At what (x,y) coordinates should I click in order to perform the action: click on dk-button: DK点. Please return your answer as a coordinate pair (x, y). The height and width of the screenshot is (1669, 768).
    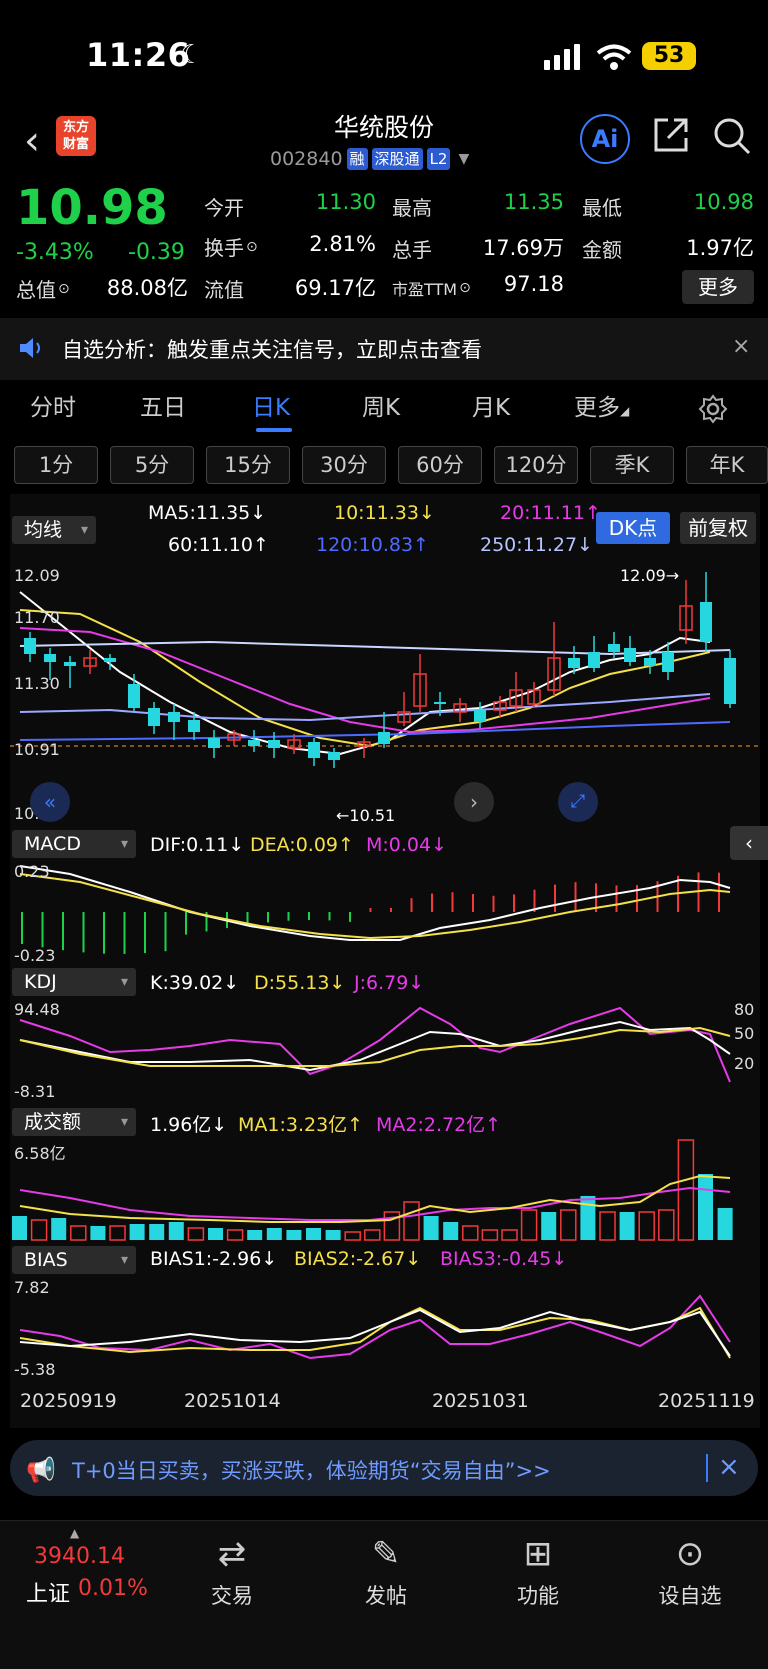
    Looking at the image, I should click on (633, 528).